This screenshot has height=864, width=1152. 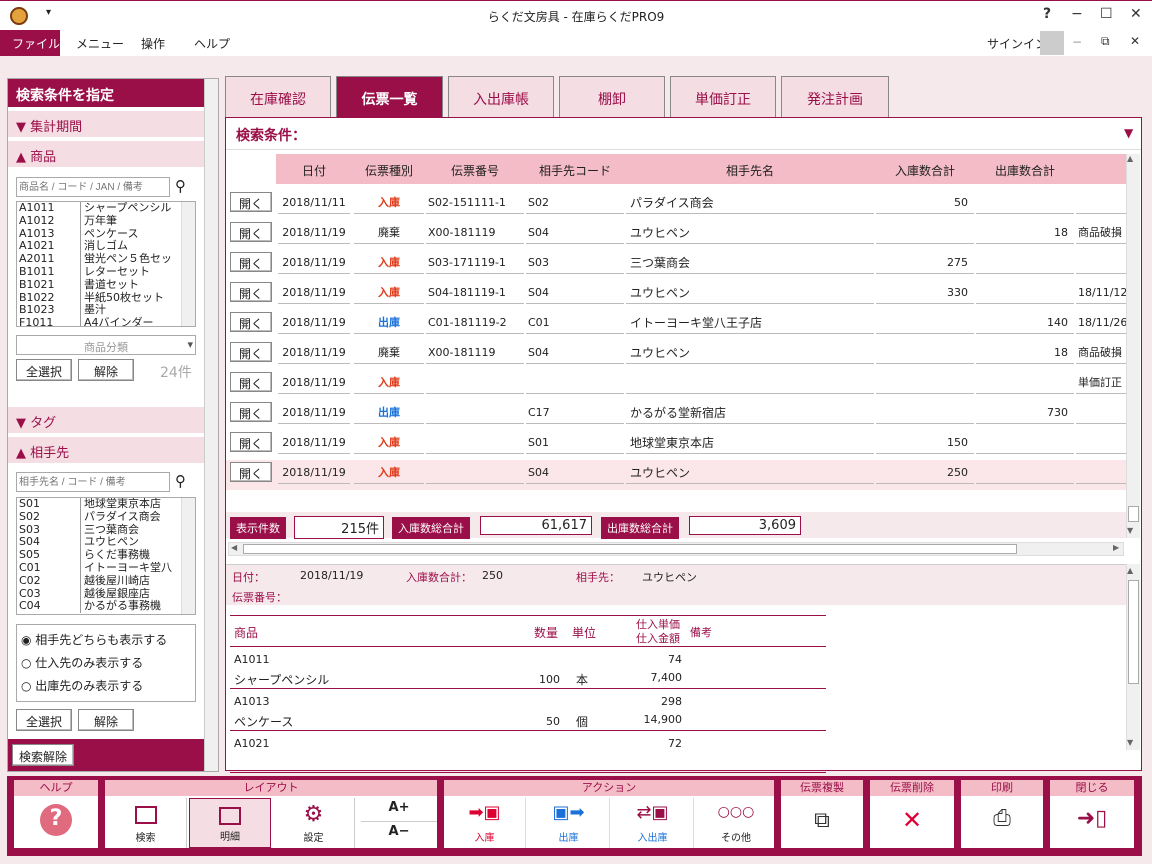 What do you see at coordinates (501, 96) in the screenshot?
I see `tab-2: 入出庫帳` at bounding box center [501, 96].